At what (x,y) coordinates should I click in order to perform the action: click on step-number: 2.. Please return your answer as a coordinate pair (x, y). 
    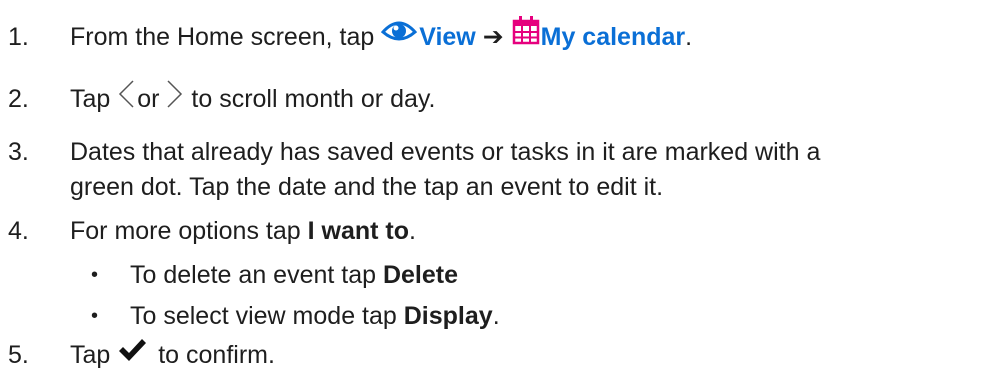
    Looking at the image, I should click on (18, 99).